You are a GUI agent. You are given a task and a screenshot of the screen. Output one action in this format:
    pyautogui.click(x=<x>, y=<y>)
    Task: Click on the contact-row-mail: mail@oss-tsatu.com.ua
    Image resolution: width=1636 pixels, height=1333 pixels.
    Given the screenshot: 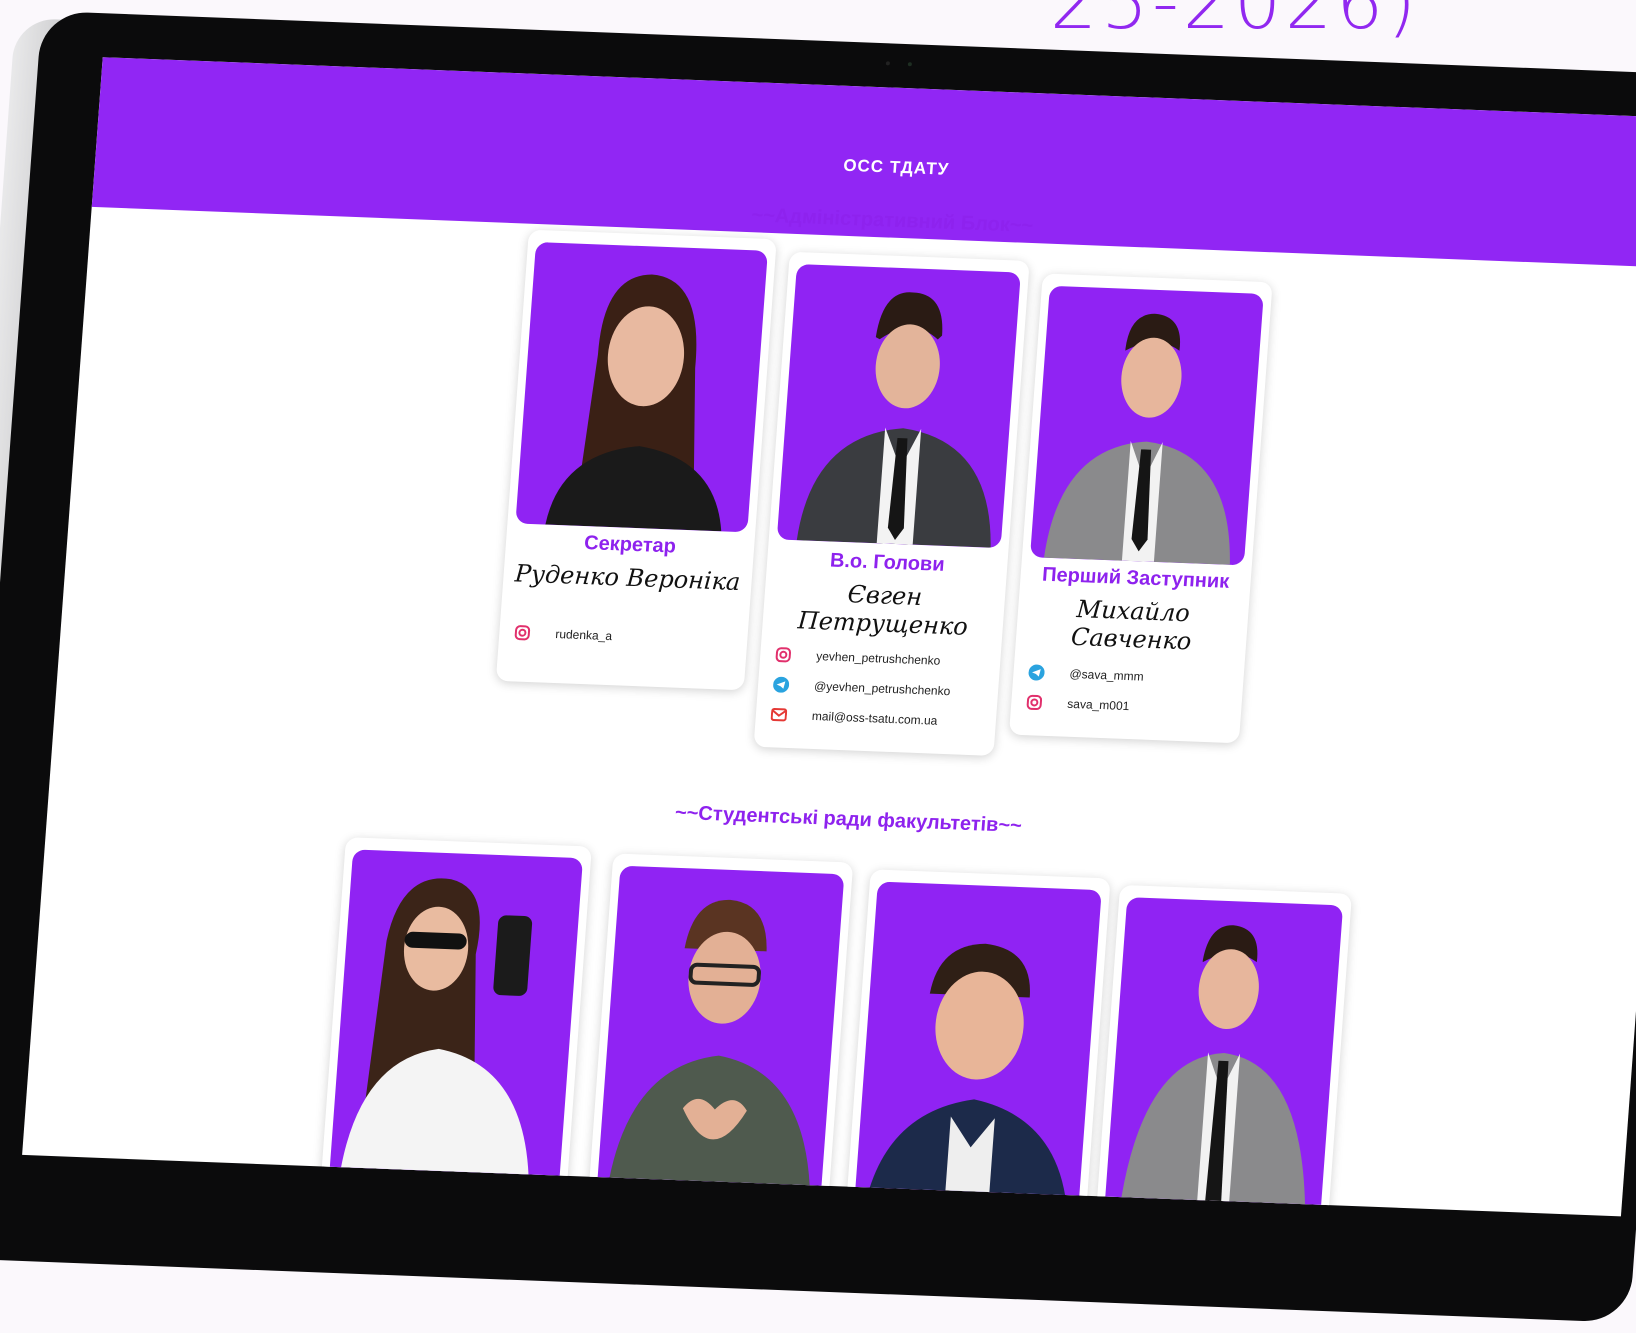 What is the action you would take?
    pyautogui.click(x=877, y=718)
    